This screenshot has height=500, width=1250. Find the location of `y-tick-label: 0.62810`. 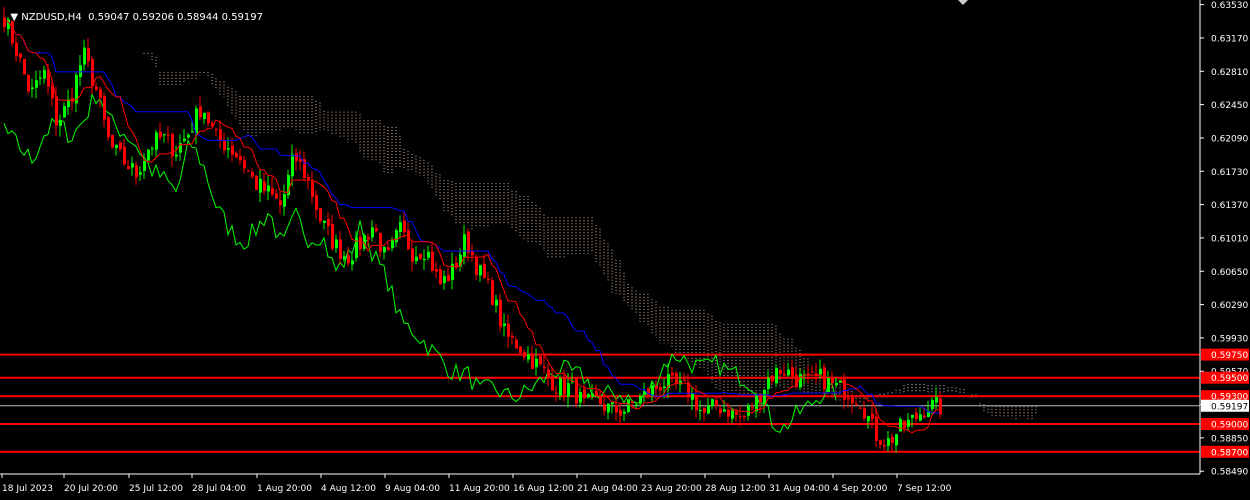

y-tick-label: 0.62810 is located at coordinates (1229, 73).